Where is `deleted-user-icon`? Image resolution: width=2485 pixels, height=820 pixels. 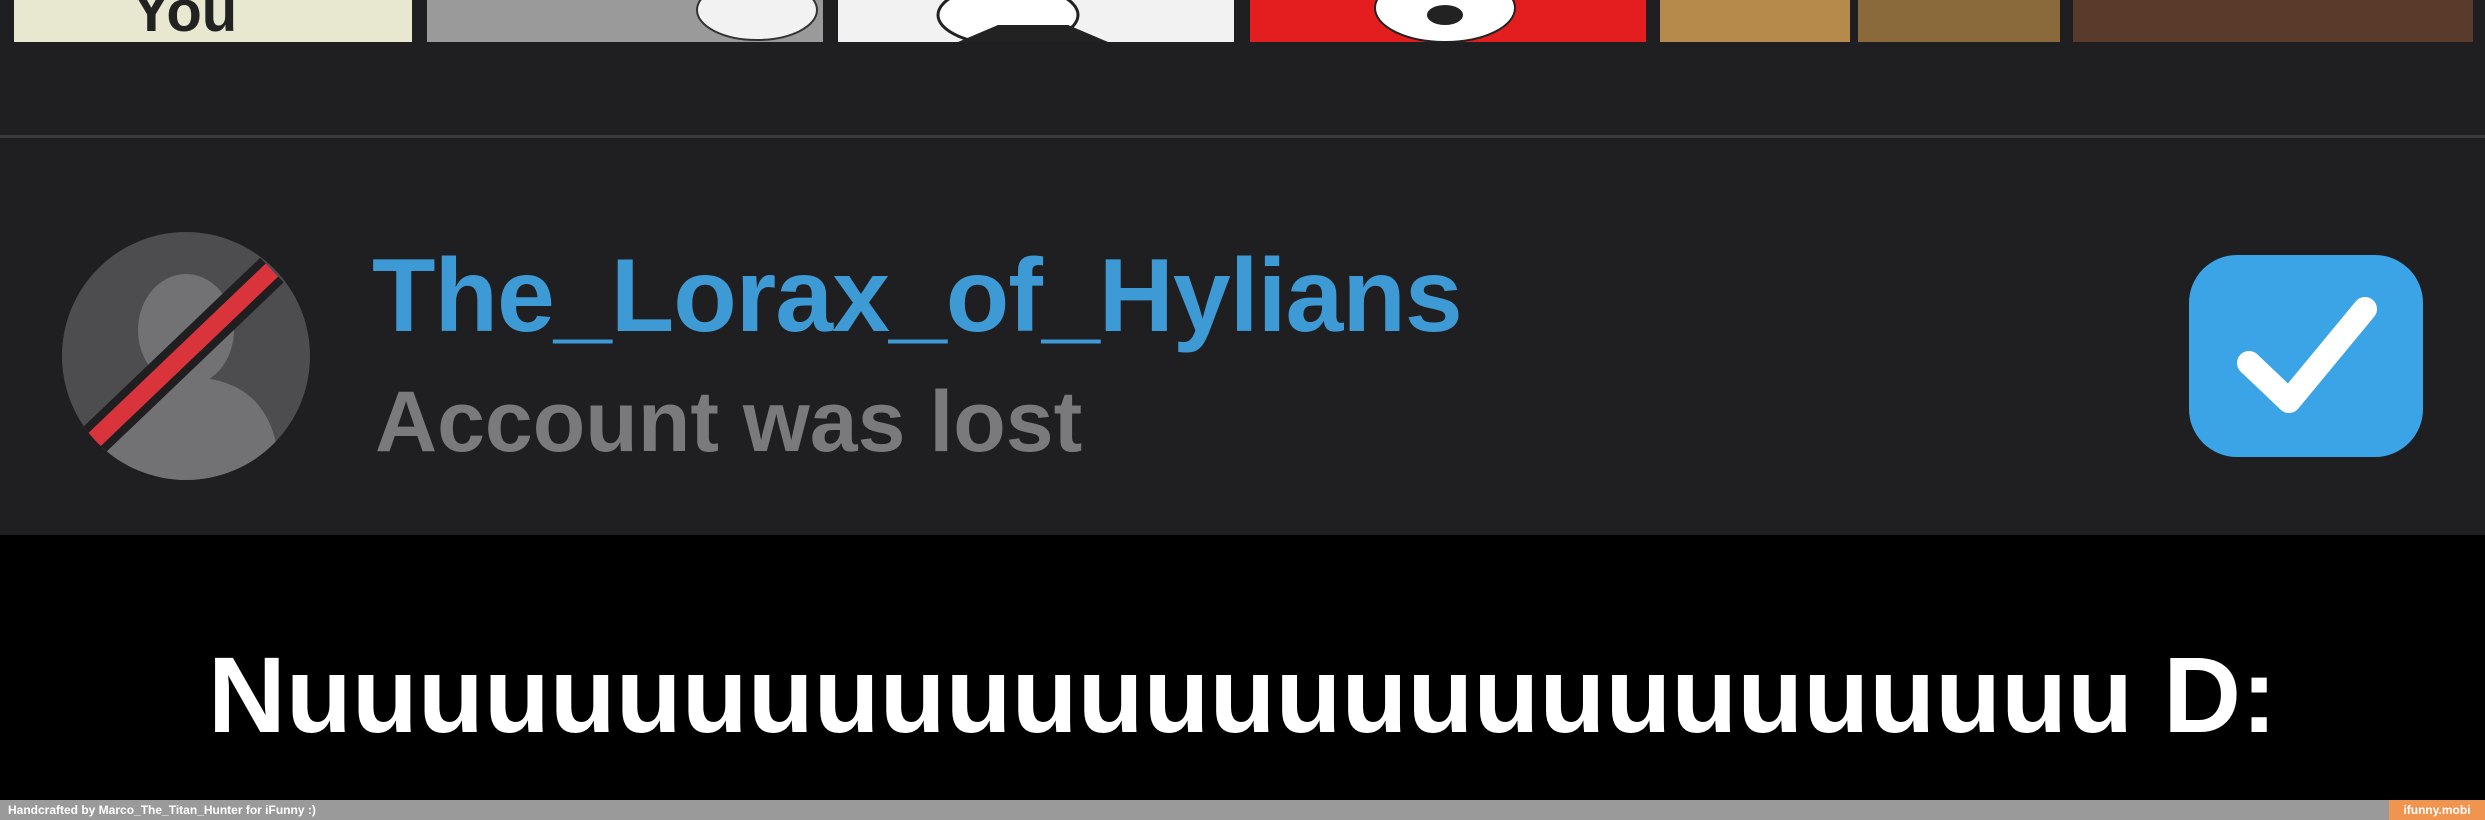
deleted-user-icon is located at coordinates (186, 356).